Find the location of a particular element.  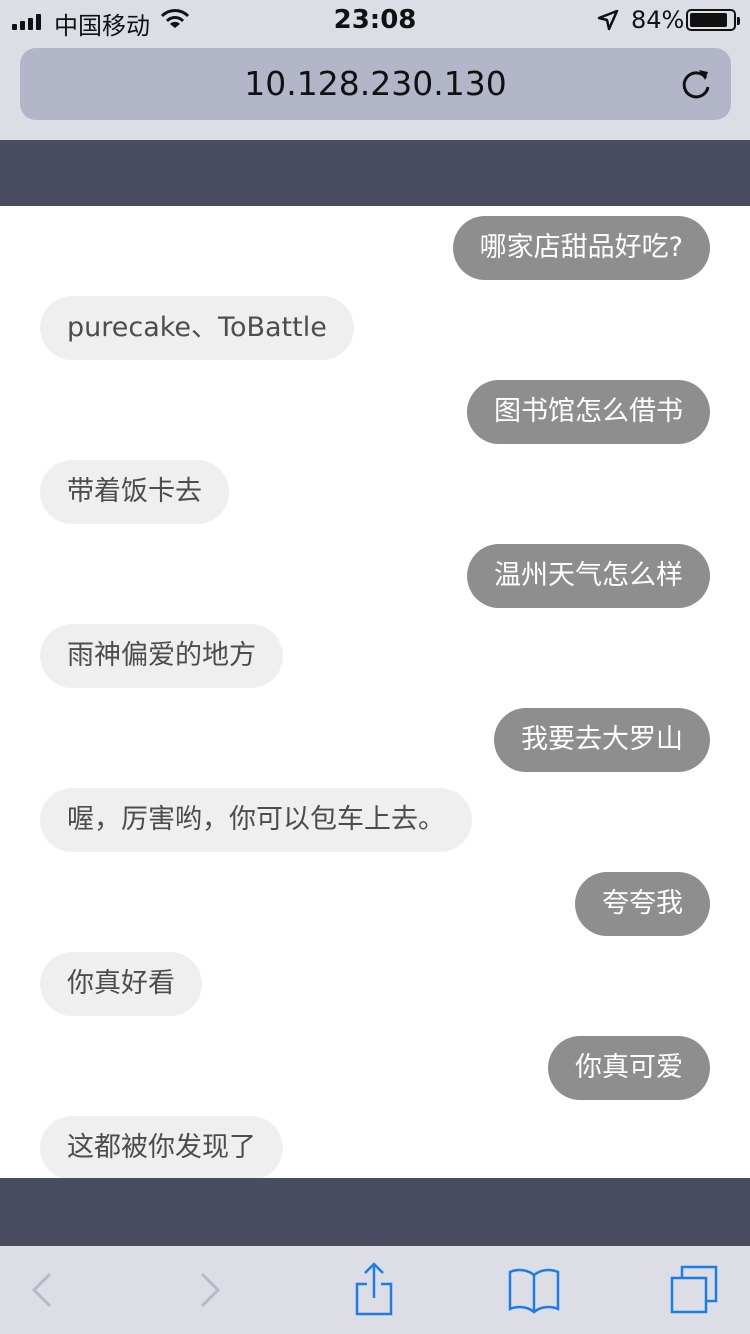

share-icon is located at coordinates (374, 1290).